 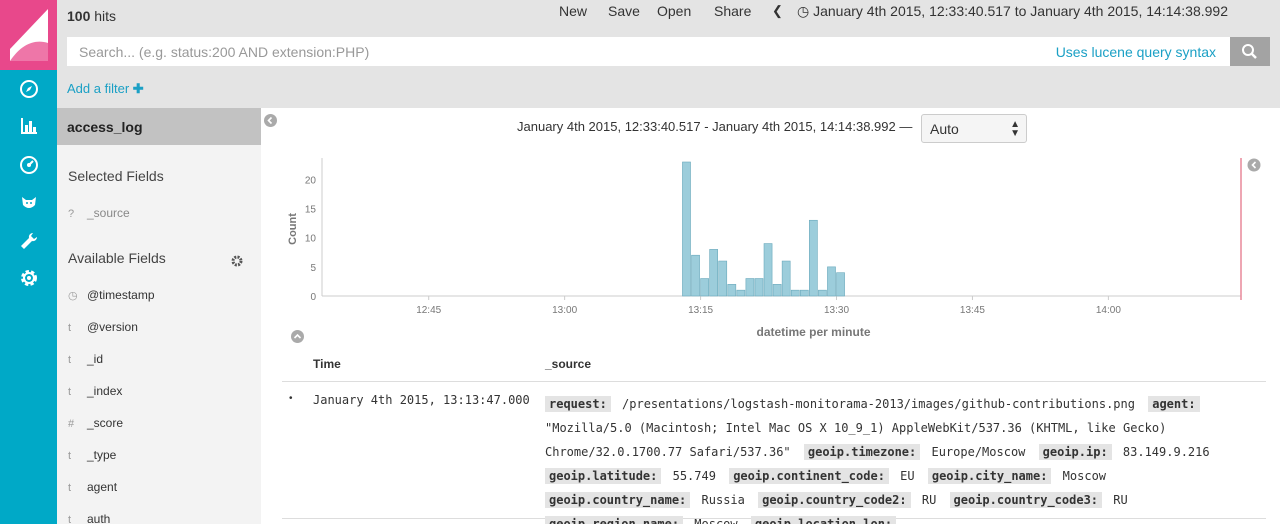 What do you see at coordinates (95, 391) in the screenshot?
I see `field-index: t _index` at bounding box center [95, 391].